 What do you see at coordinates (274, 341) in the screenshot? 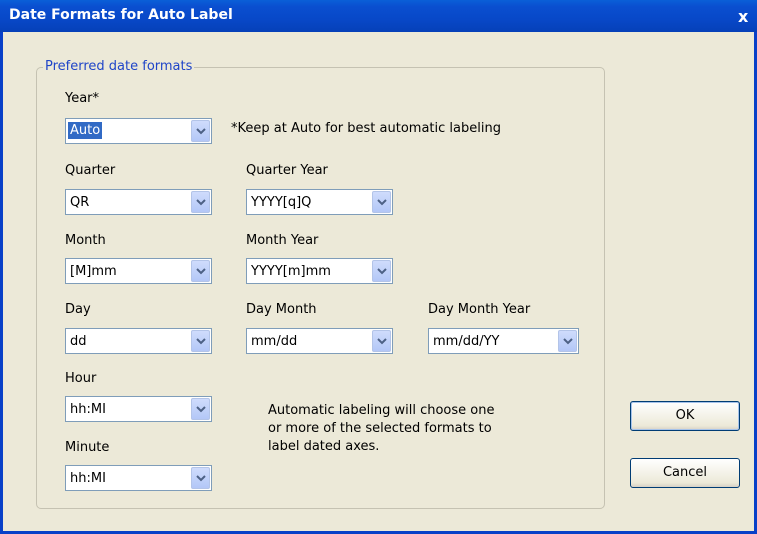
I see `day-month-value: mm/dd` at bounding box center [274, 341].